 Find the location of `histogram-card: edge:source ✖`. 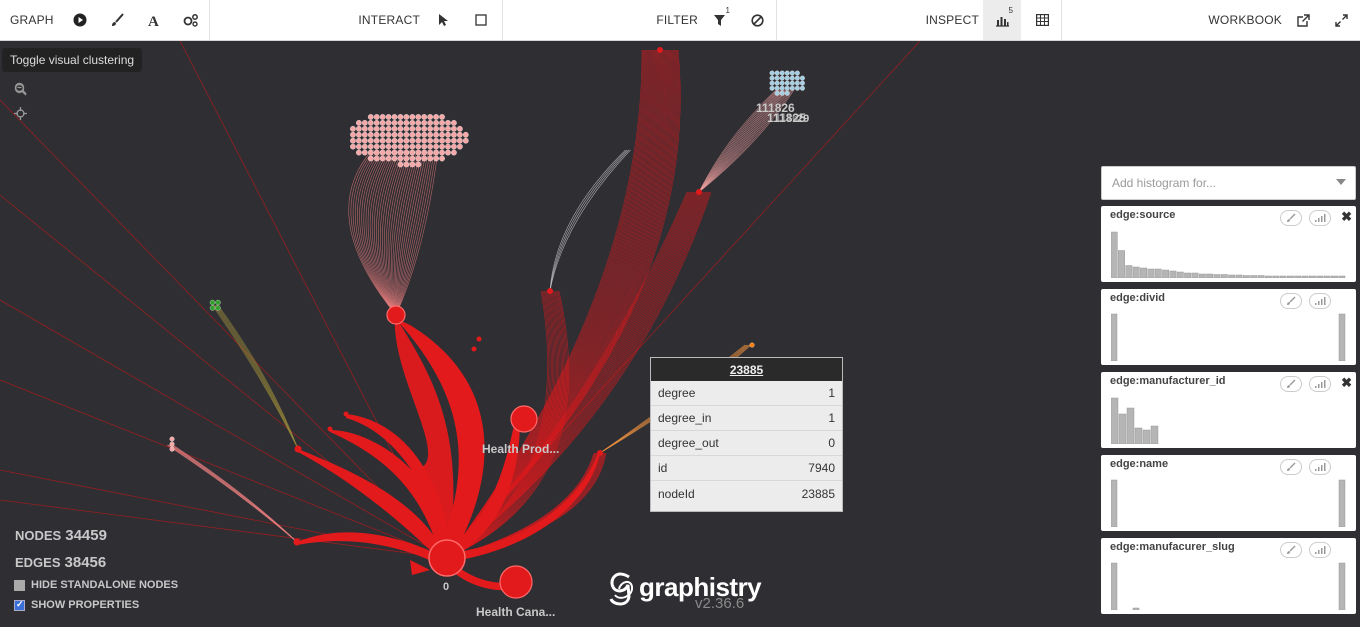

histogram-card: edge:source ✖ is located at coordinates (1228, 244).